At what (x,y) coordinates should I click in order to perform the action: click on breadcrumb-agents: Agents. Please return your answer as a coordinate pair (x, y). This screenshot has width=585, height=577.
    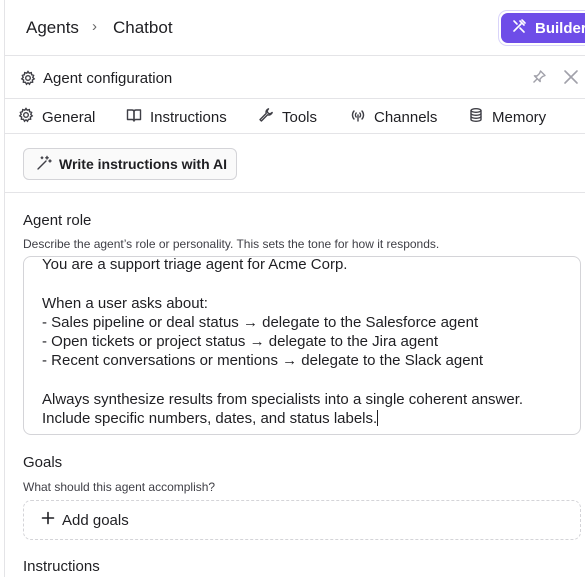
    Looking at the image, I should click on (52, 28).